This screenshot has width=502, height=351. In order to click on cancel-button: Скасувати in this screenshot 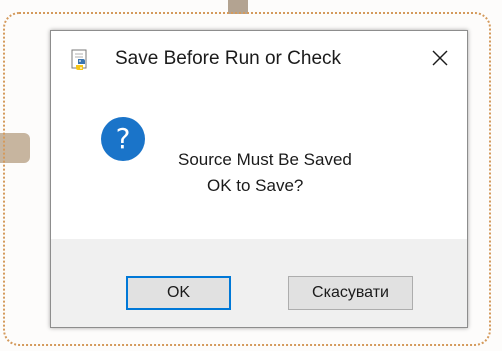, I will do `click(350, 293)`.